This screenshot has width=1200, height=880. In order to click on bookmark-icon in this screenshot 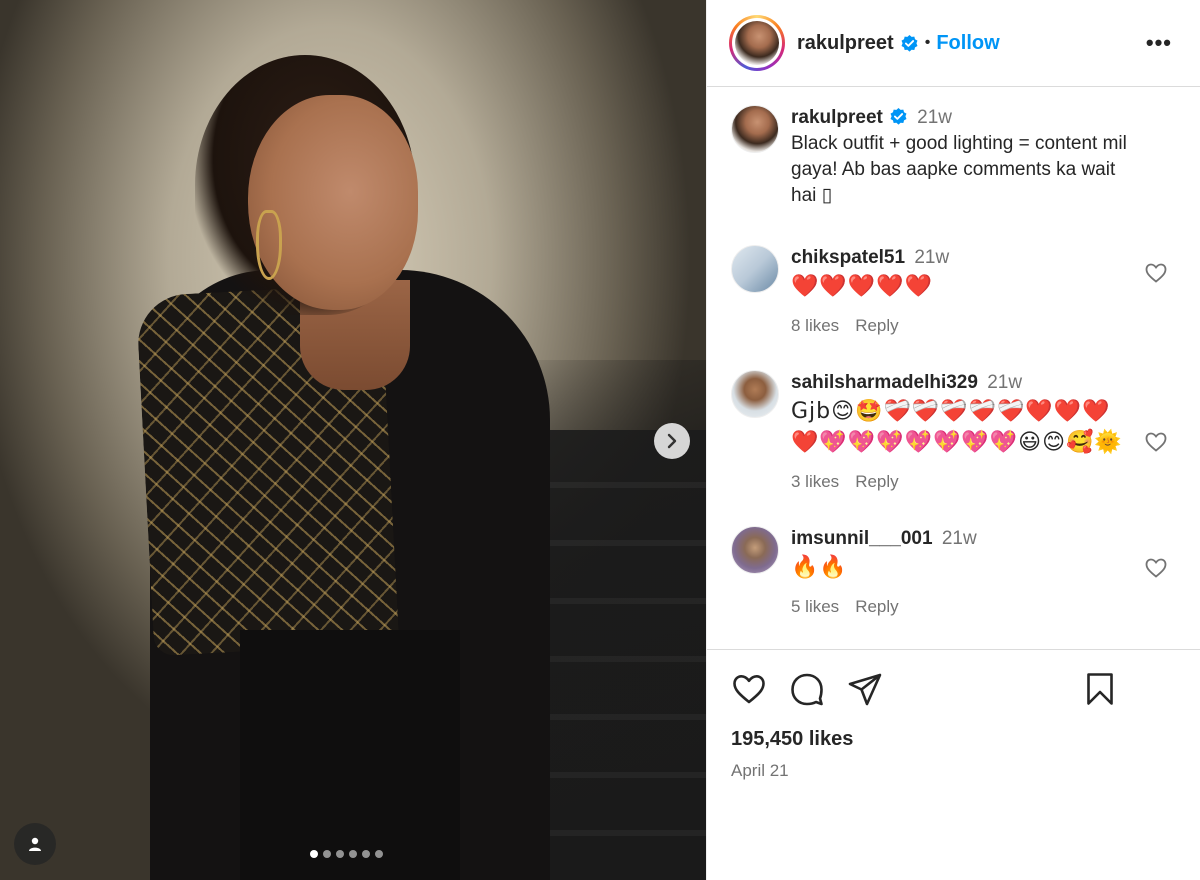, I will do `click(1100, 689)`.